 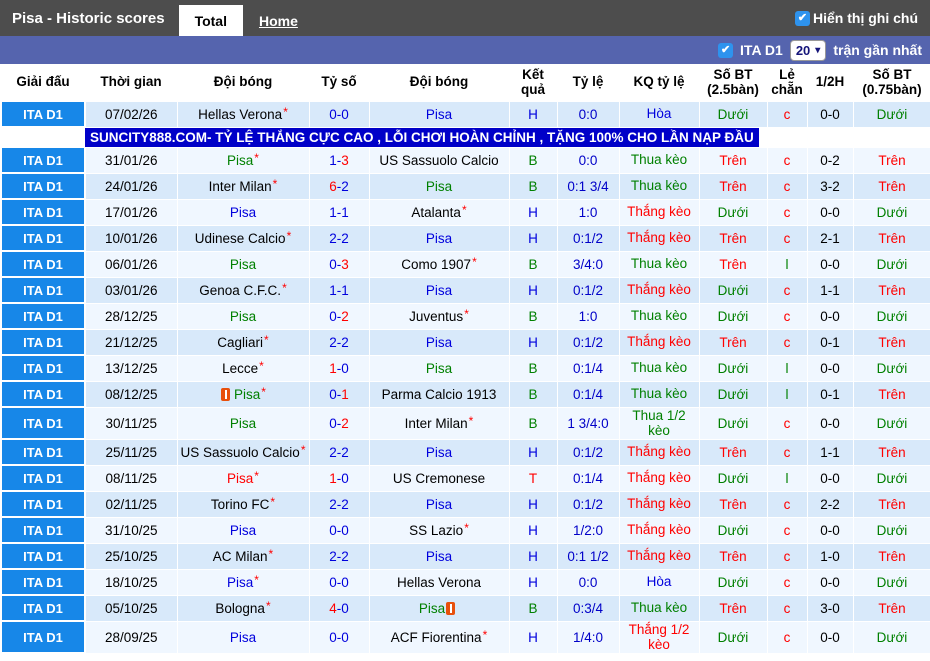 I want to click on away-team-name: US Sassuolo Calcio, so click(x=438, y=160).